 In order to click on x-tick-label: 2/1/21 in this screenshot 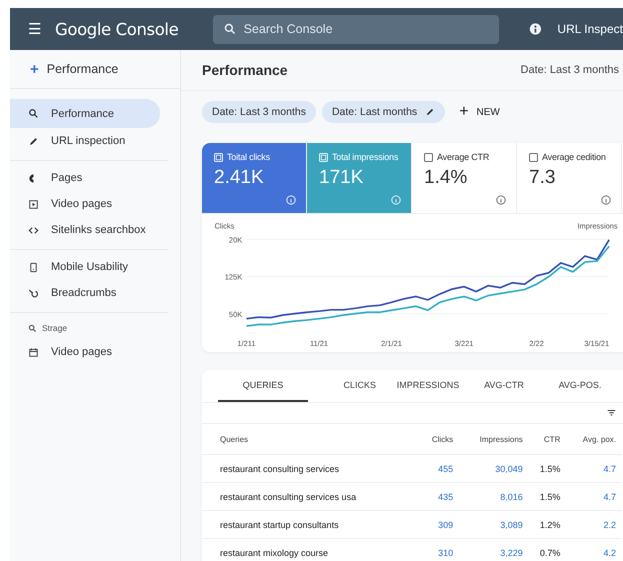, I will do `click(391, 343)`.